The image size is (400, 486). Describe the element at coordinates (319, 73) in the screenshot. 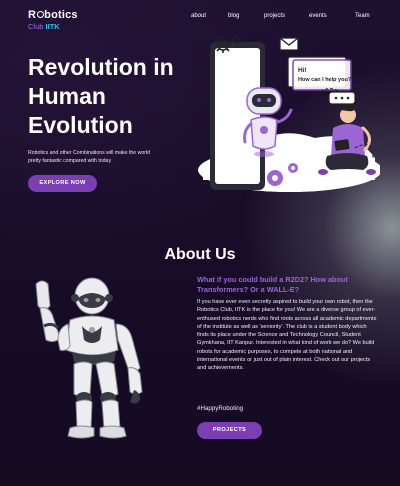

I see `chat-bubble-icon: Hi! How can I help you?` at that location.